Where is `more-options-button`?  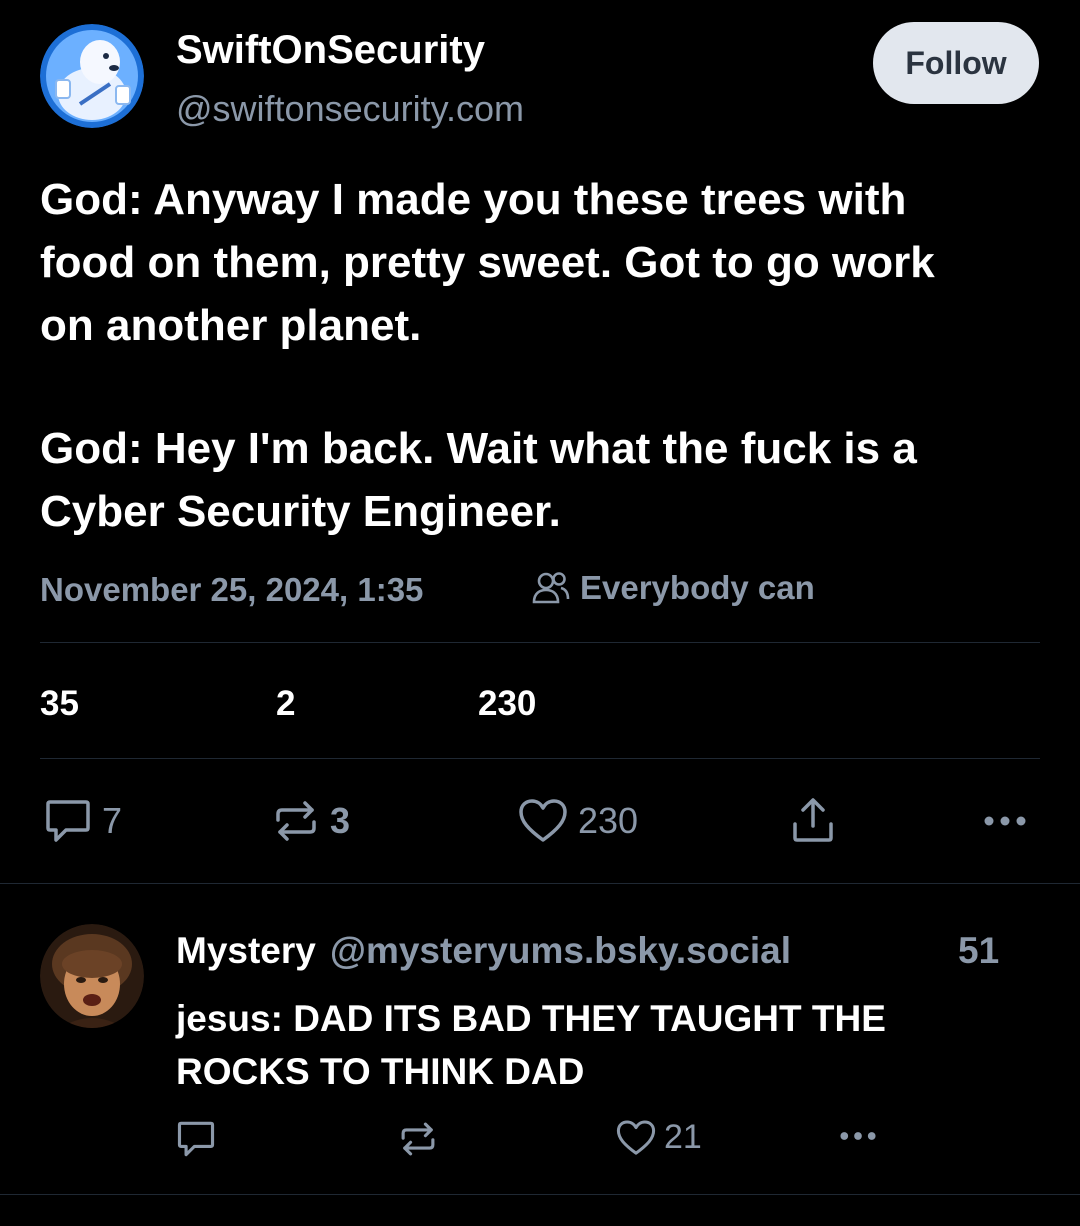 more-options-button is located at coordinates (1005, 821).